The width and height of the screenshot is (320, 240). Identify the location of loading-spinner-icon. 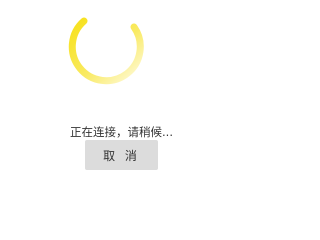
(106, 51).